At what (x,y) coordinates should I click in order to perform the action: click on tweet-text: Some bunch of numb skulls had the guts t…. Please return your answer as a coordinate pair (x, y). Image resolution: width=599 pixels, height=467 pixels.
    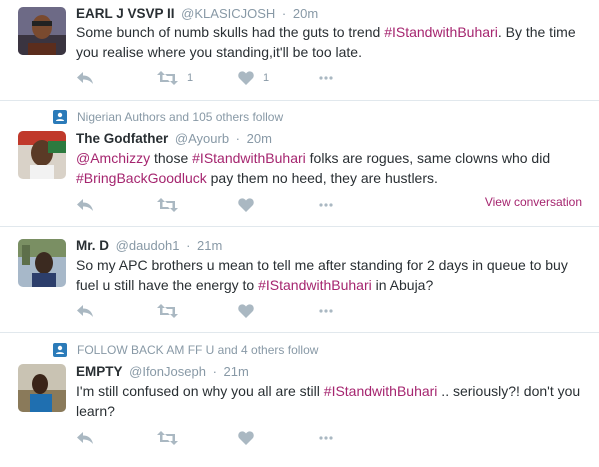
    Looking at the image, I should click on (331, 42).